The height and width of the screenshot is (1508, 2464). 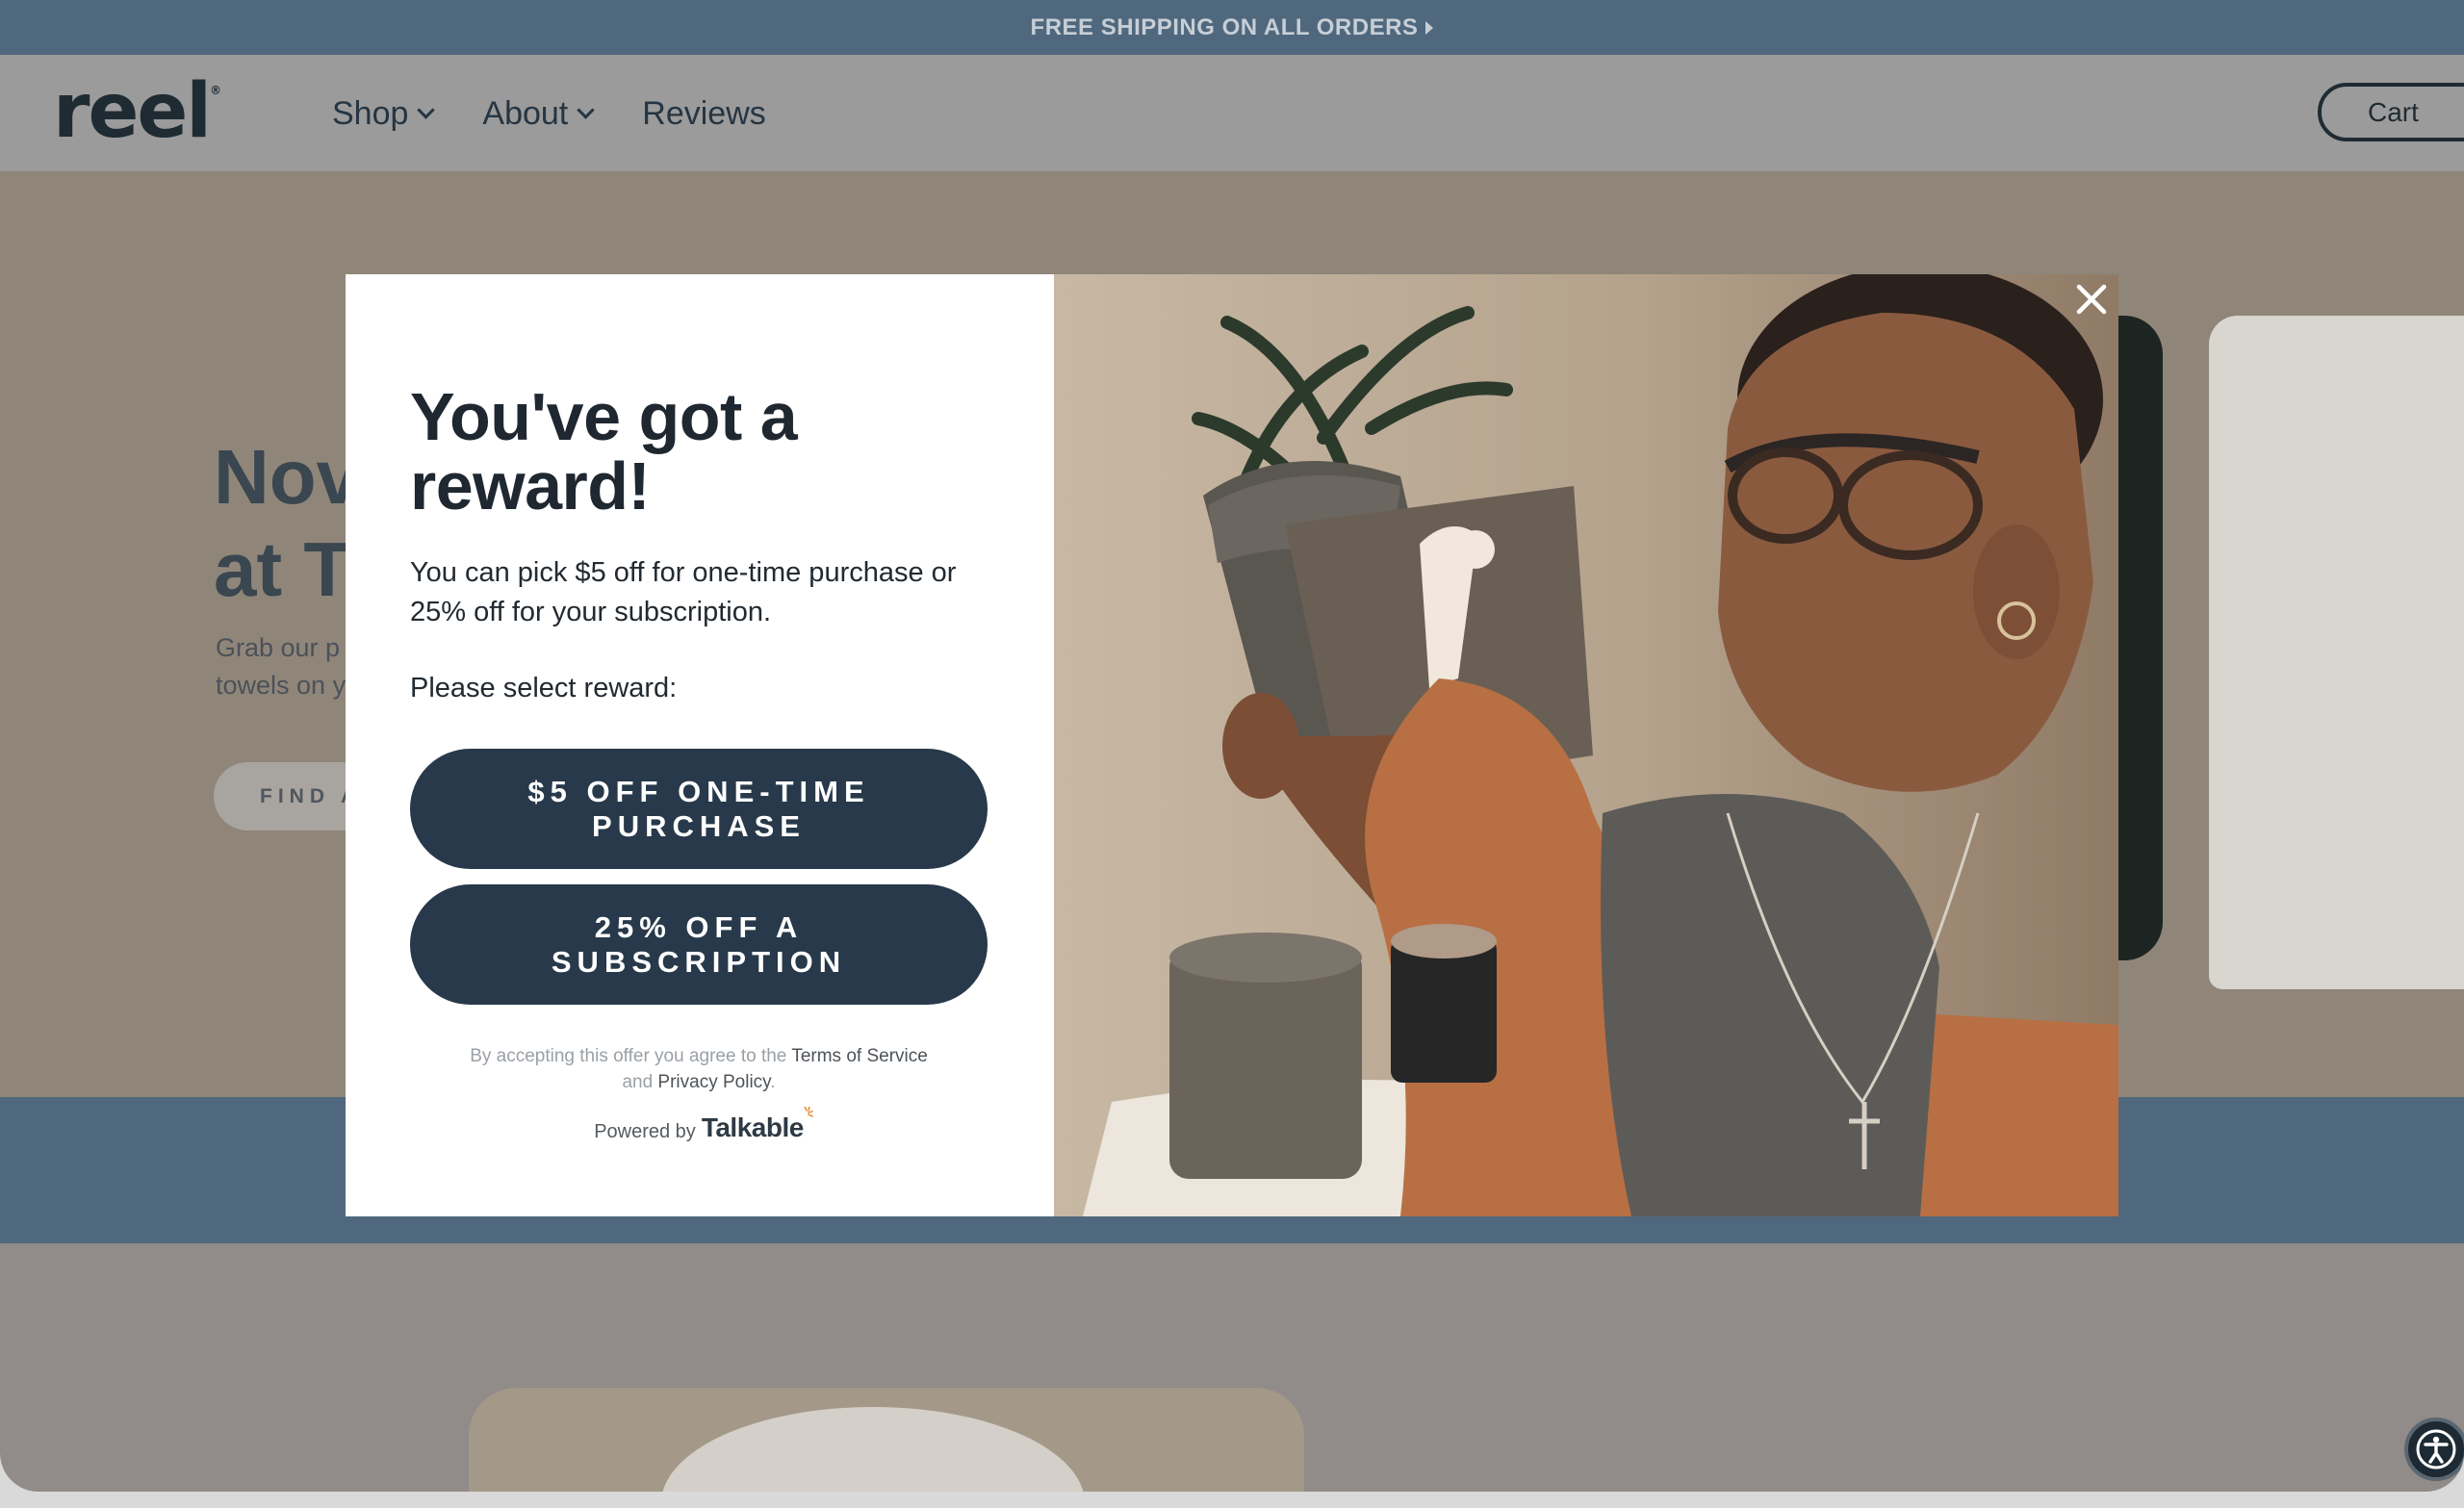 What do you see at coordinates (1225, 27) in the screenshot?
I see `announcement-text: FREE SHIPPING ON ALL ORDERS` at bounding box center [1225, 27].